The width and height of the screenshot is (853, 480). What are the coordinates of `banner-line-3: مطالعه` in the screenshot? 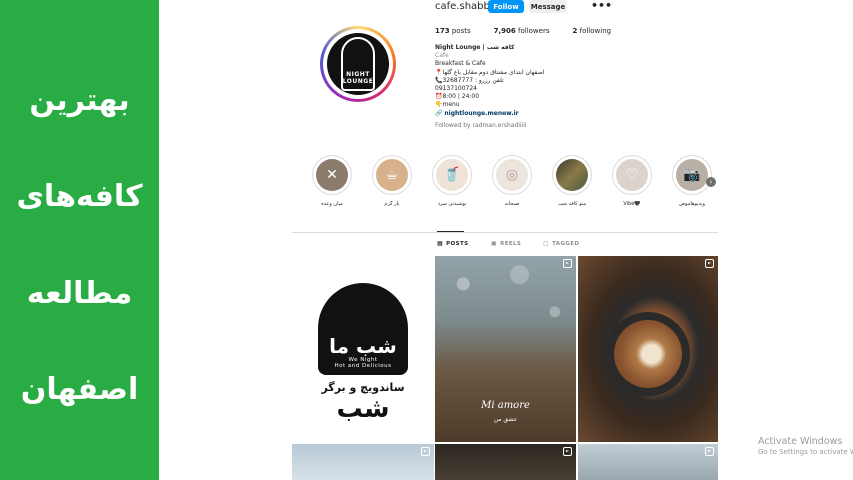 It's located at (79, 293).